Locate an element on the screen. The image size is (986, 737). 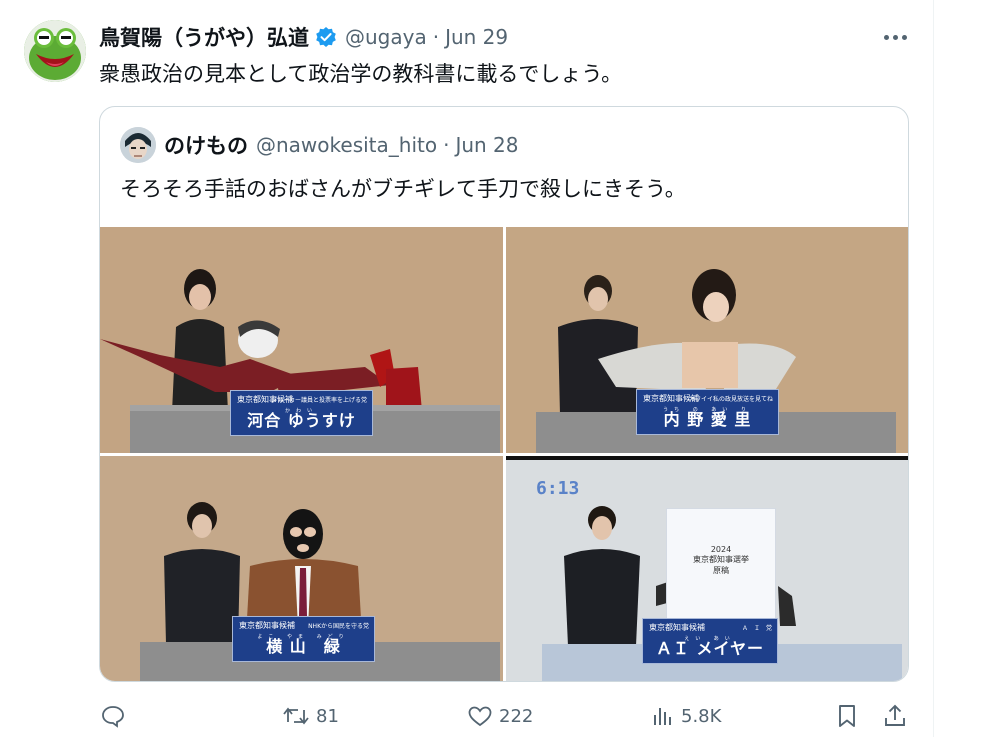
nameplate-party: Ａ Ｉ 党 is located at coordinates (756, 628).